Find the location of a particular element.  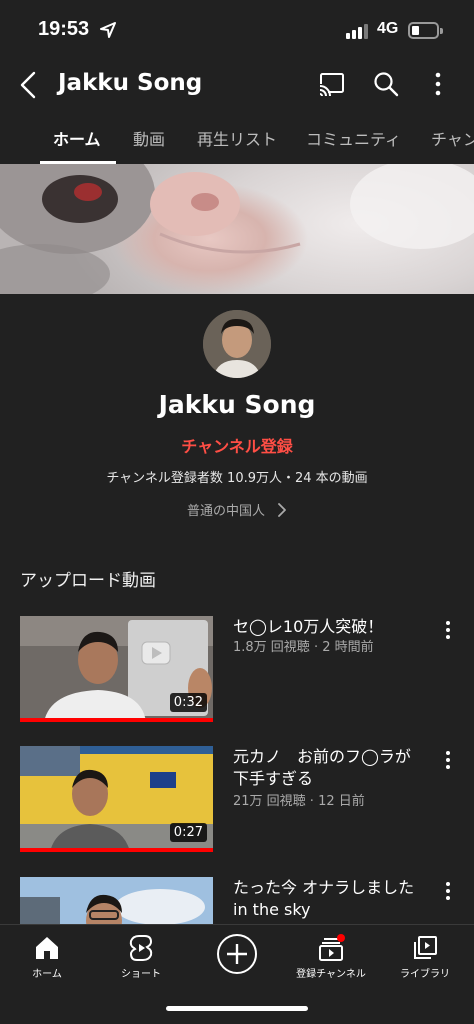

library-icon is located at coordinates (425, 947).